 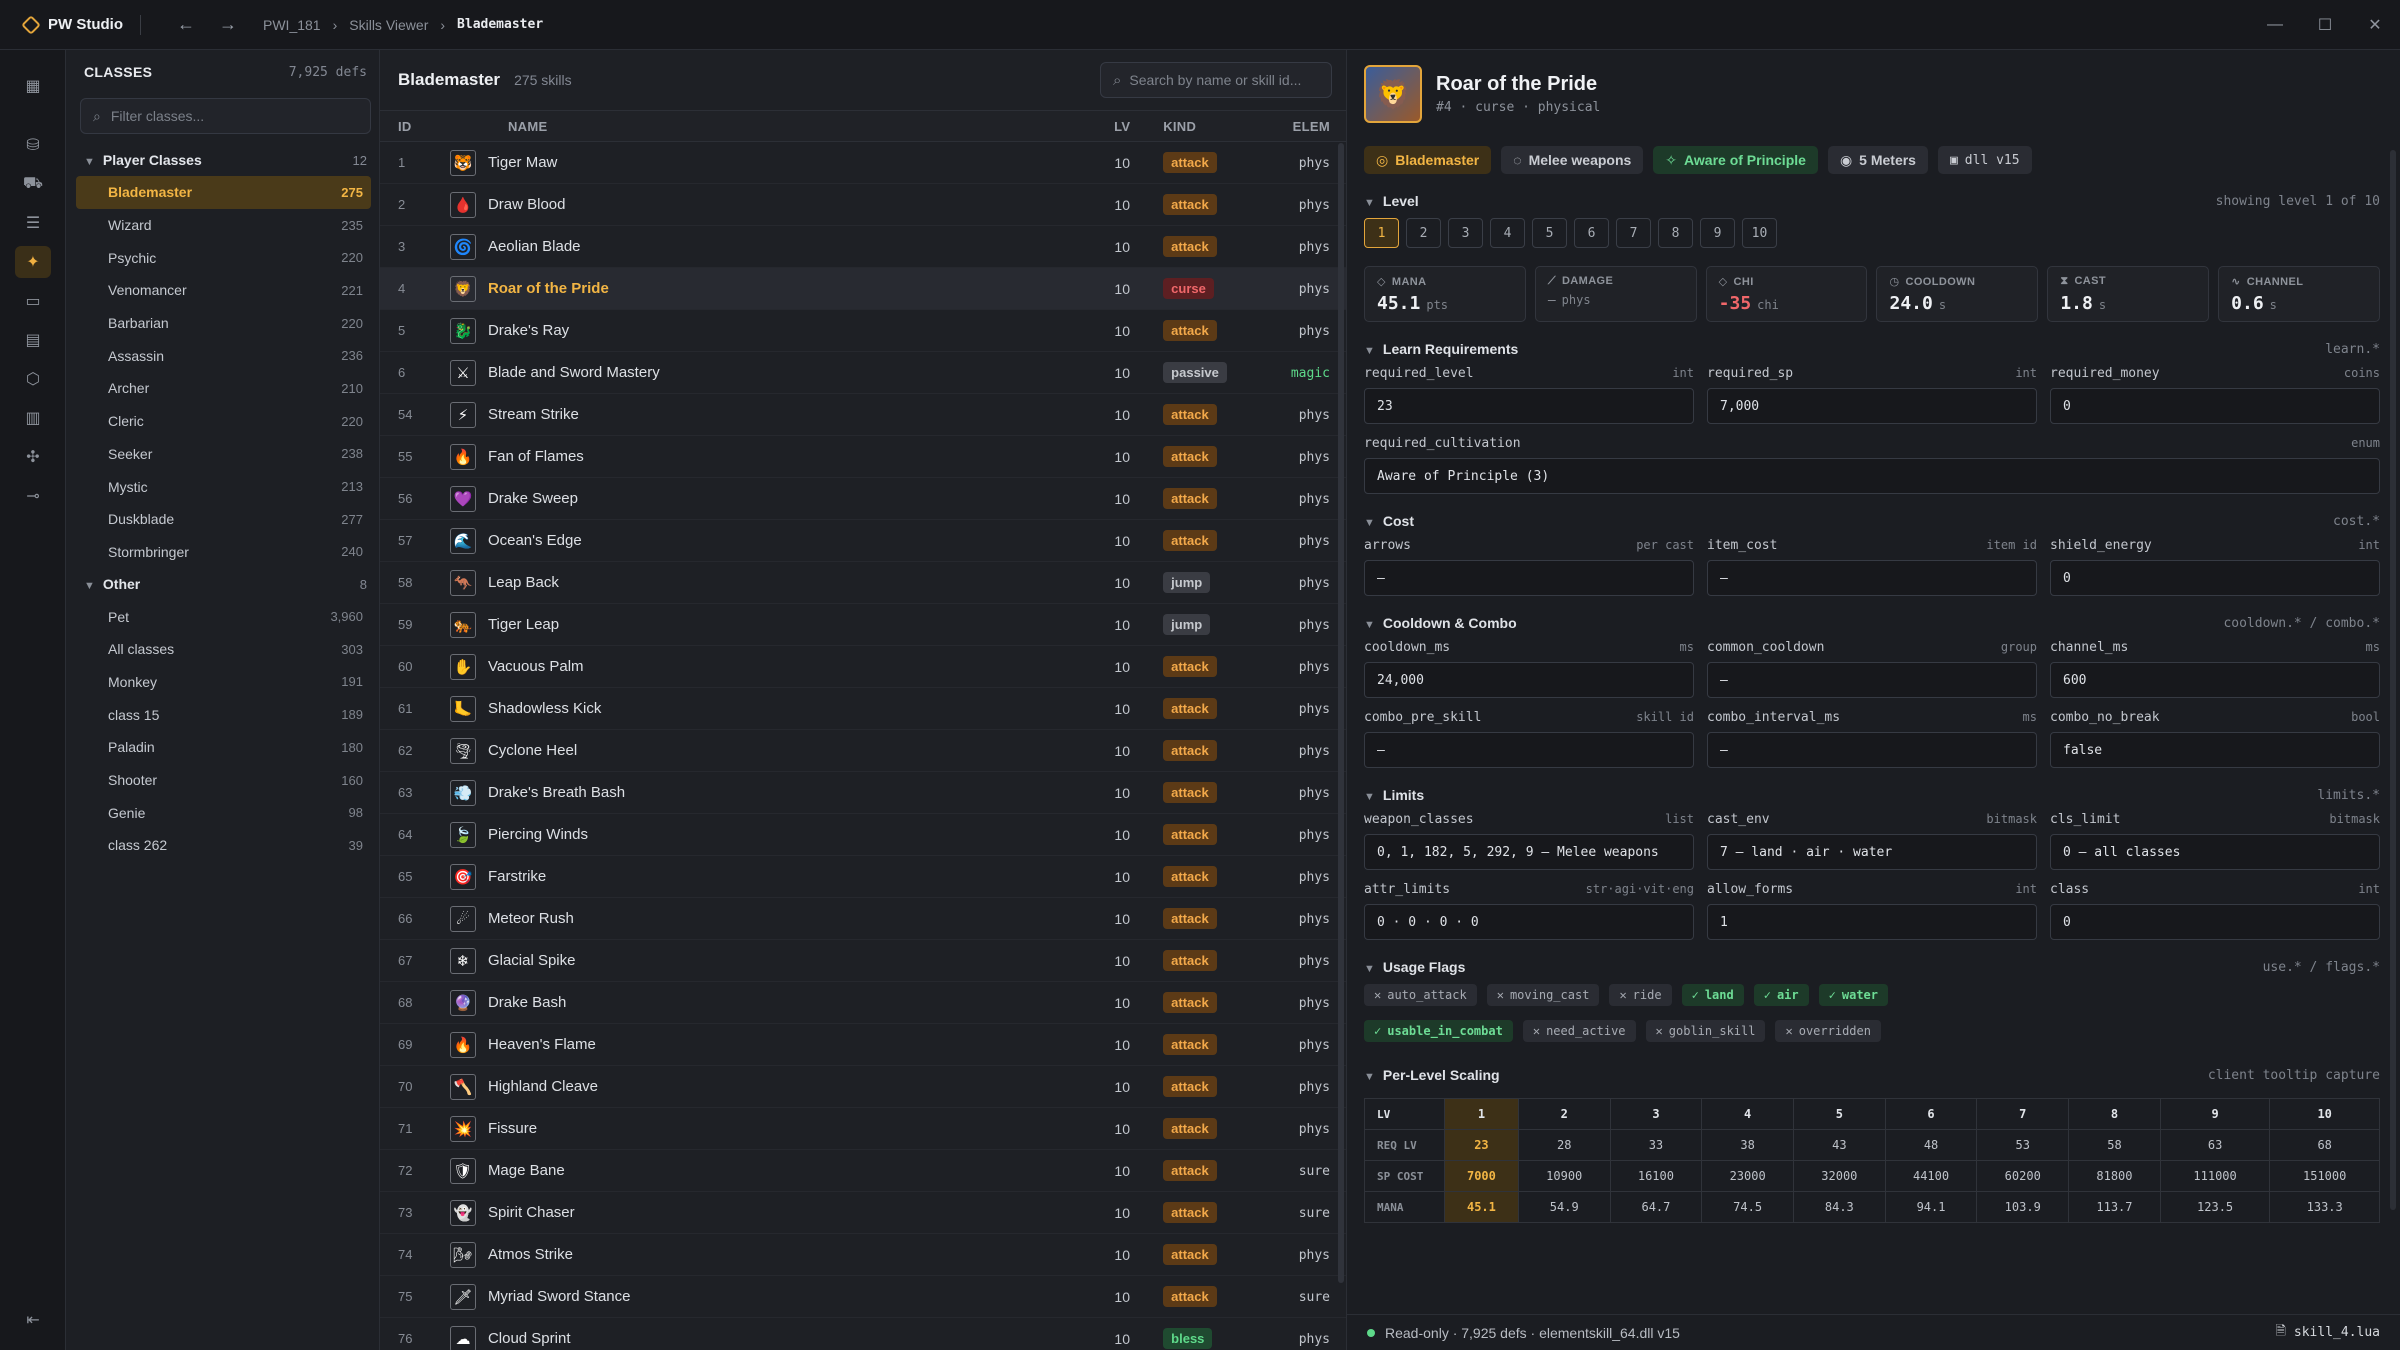 I want to click on skill-search-input, so click(x=1224, y=80).